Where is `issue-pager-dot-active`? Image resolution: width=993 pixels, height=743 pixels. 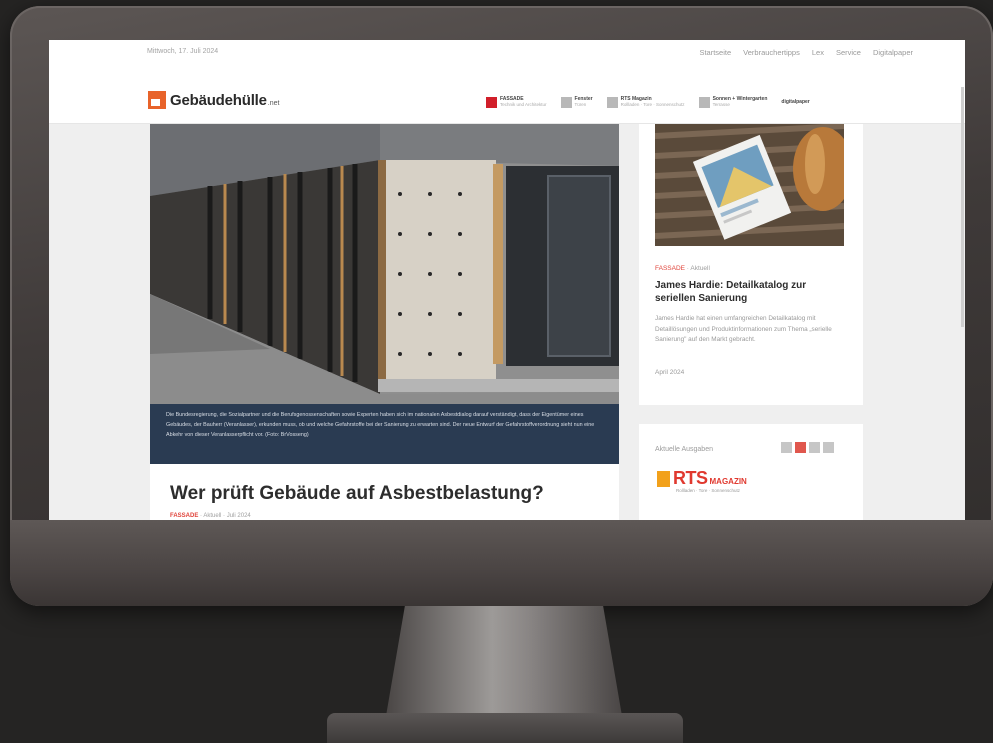 issue-pager-dot-active is located at coordinates (800, 447).